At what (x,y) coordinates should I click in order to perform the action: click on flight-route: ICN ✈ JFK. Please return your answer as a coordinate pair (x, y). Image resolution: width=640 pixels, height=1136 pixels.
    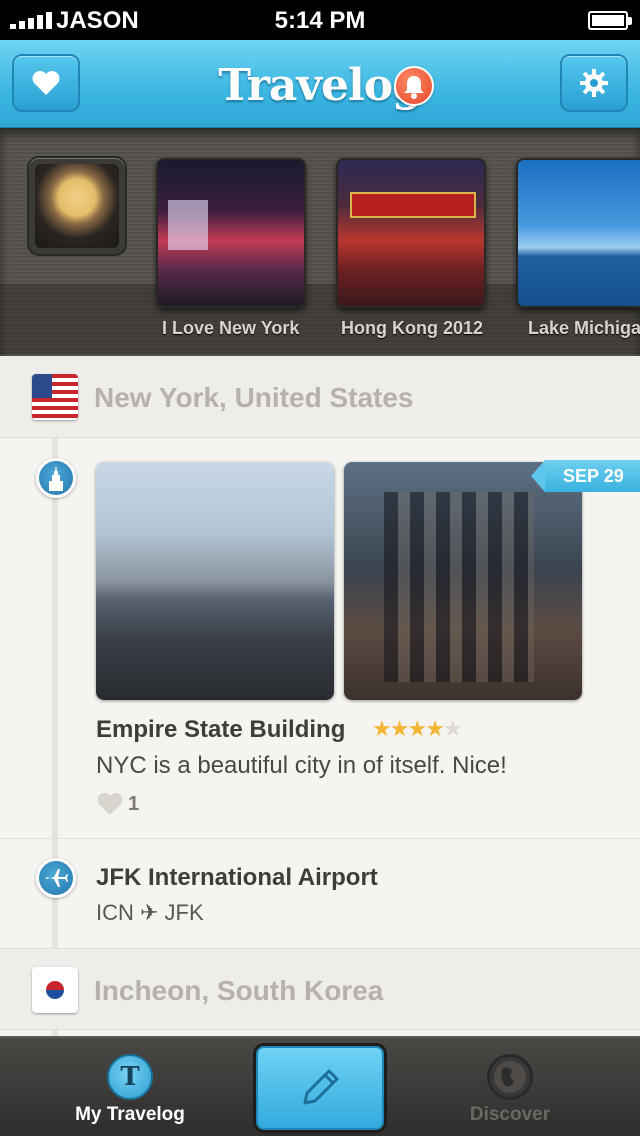
    Looking at the image, I should click on (150, 912).